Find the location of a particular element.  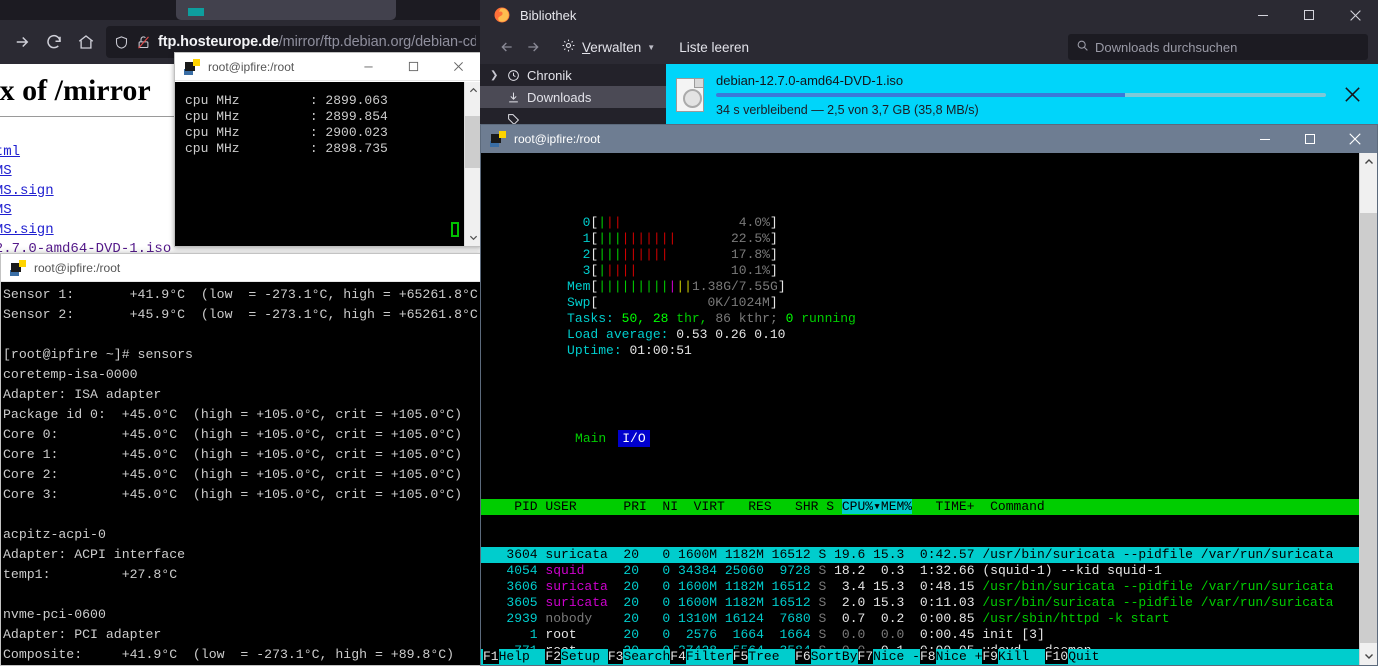

cpuinfo-window-title: root@ipfire:/root is located at coordinates (251, 66).